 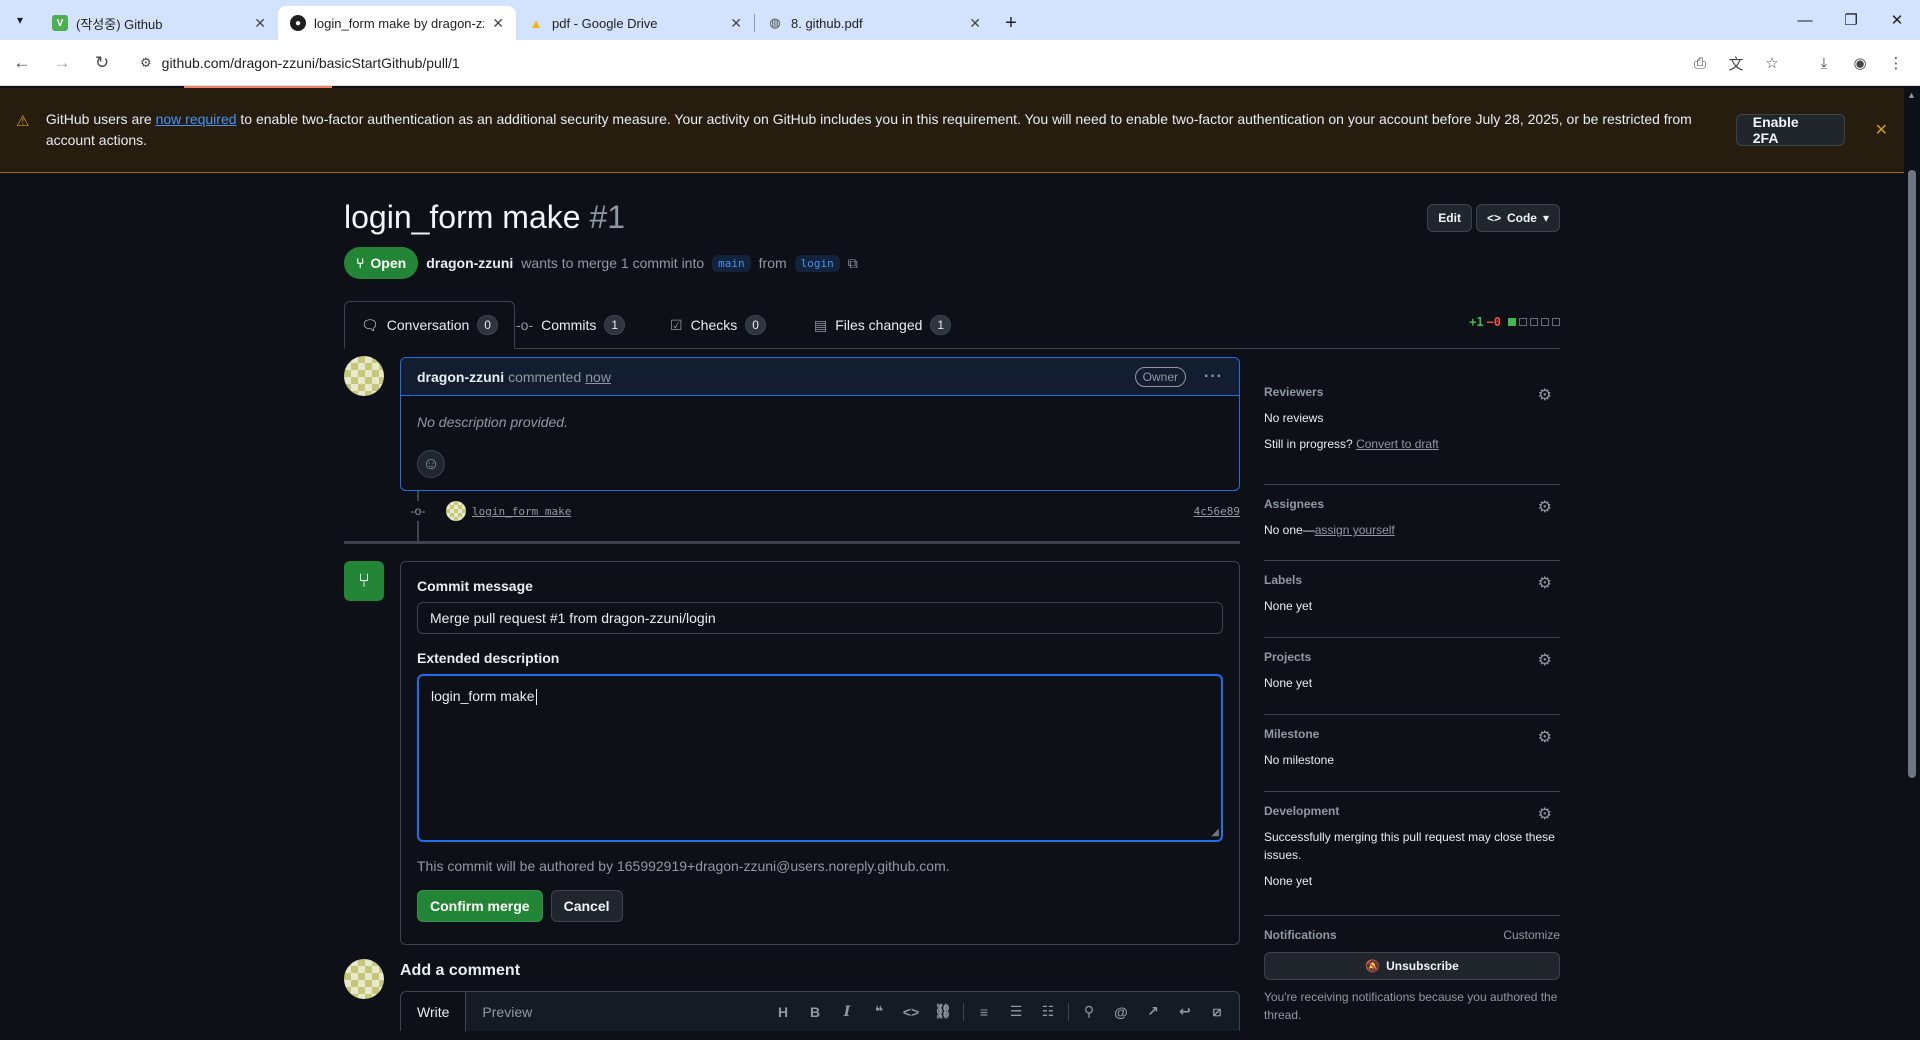 What do you see at coordinates (879, 1012) in the screenshot?
I see `quote-icon: ❝` at bounding box center [879, 1012].